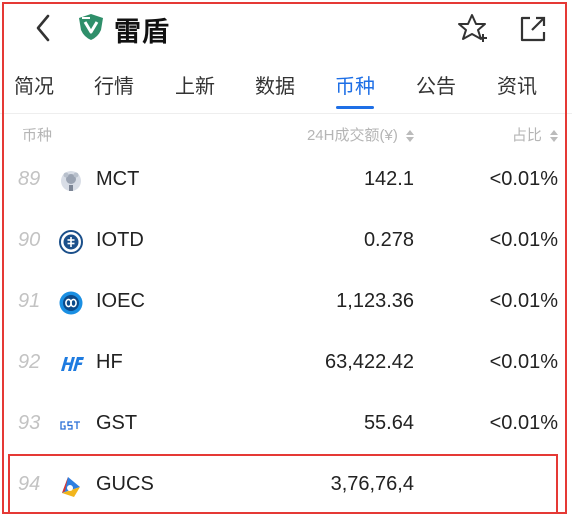 This screenshot has width=572, height=518. What do you see at coordinates (44, 28) in the screenshot?
I see `back-icon` at bounding box center [44, 28].